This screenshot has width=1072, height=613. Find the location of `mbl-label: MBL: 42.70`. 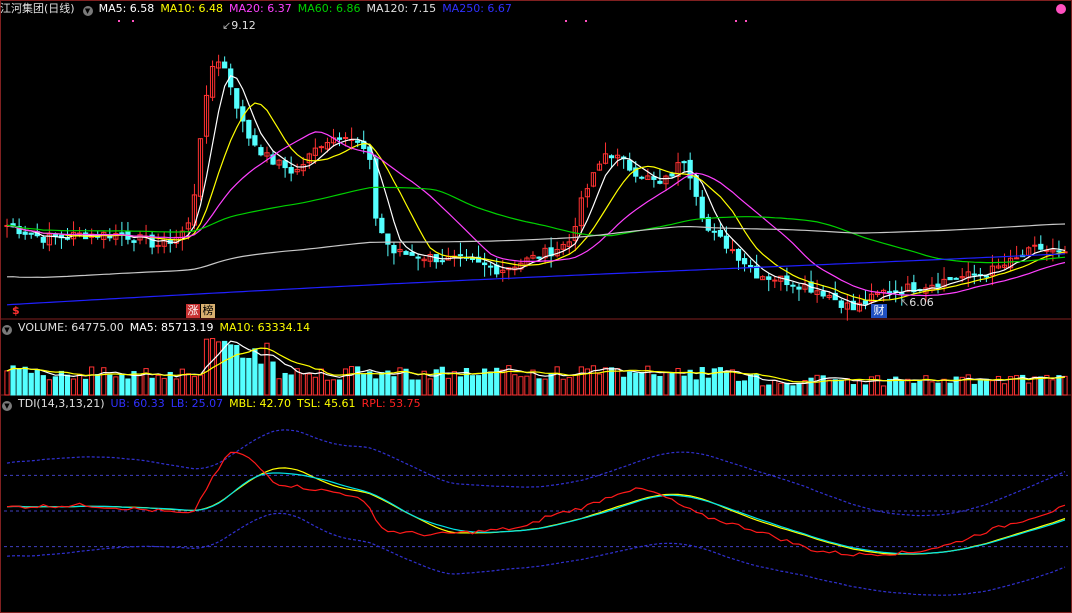

mbl-label: MBL: 42.70 is located at coordinates (260, 403).